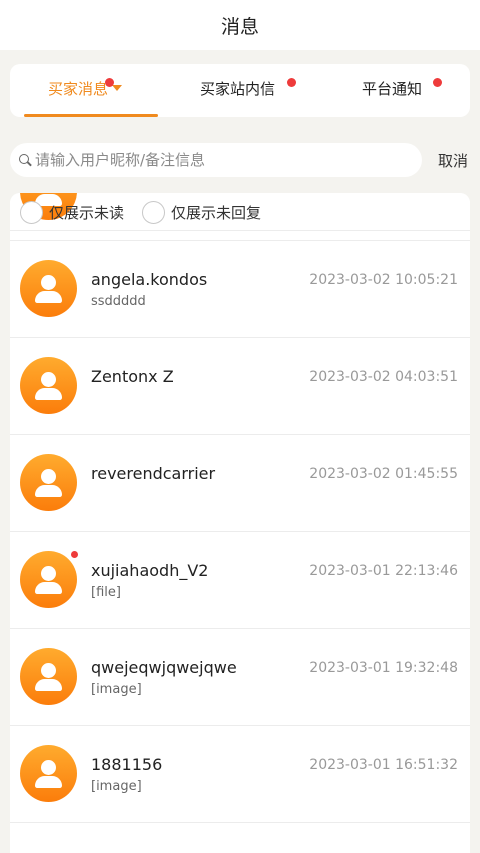  What do you see at coordinates (383, 765) in the screenshot?
I see `message-time: 2023-03-01 16:51:32` at bounding box center [383, 765].